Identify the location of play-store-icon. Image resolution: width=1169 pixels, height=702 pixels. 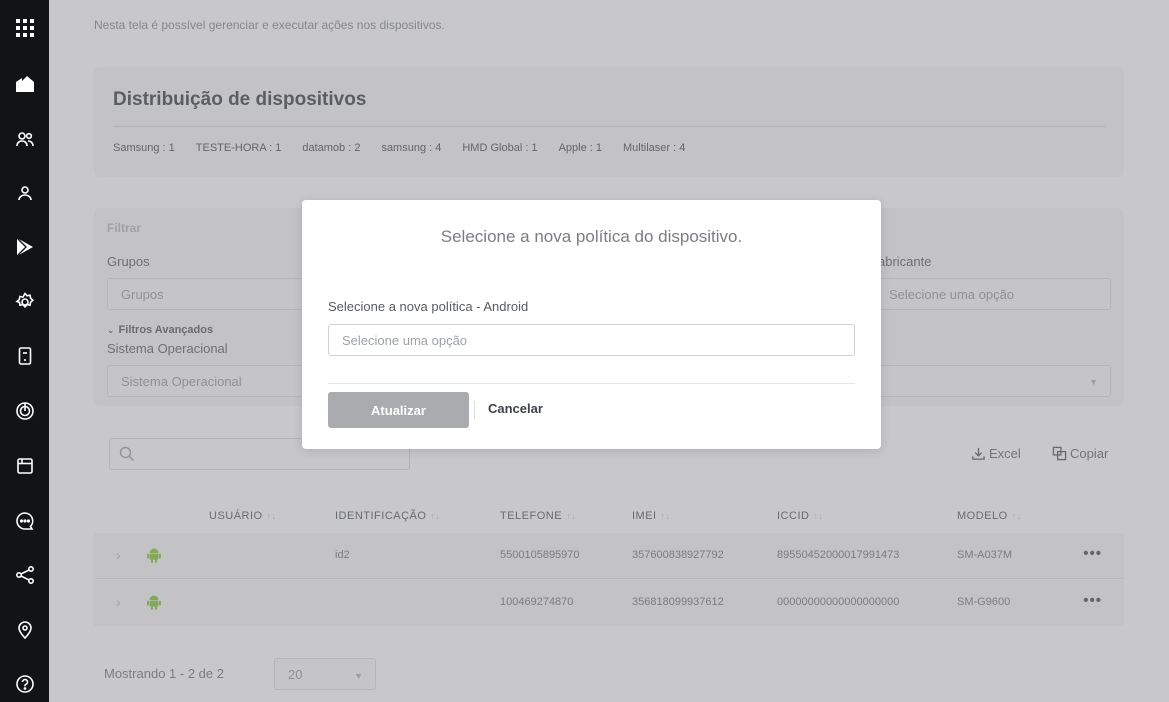
(24, 247).